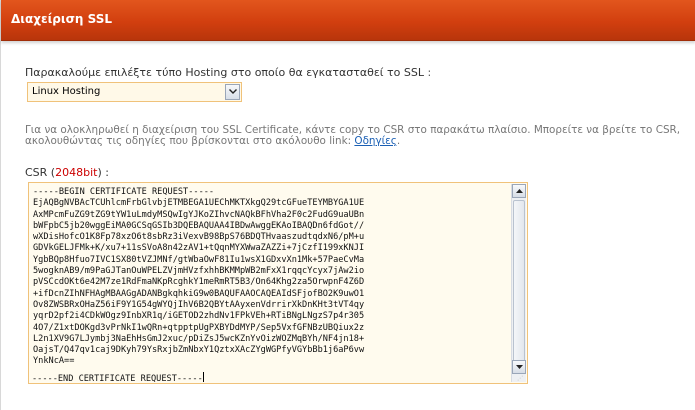  What do you see at coordinates (103, 172) in the screenshot?
I see `csr-bits-close: ) :` at bounding box center [103, 172].